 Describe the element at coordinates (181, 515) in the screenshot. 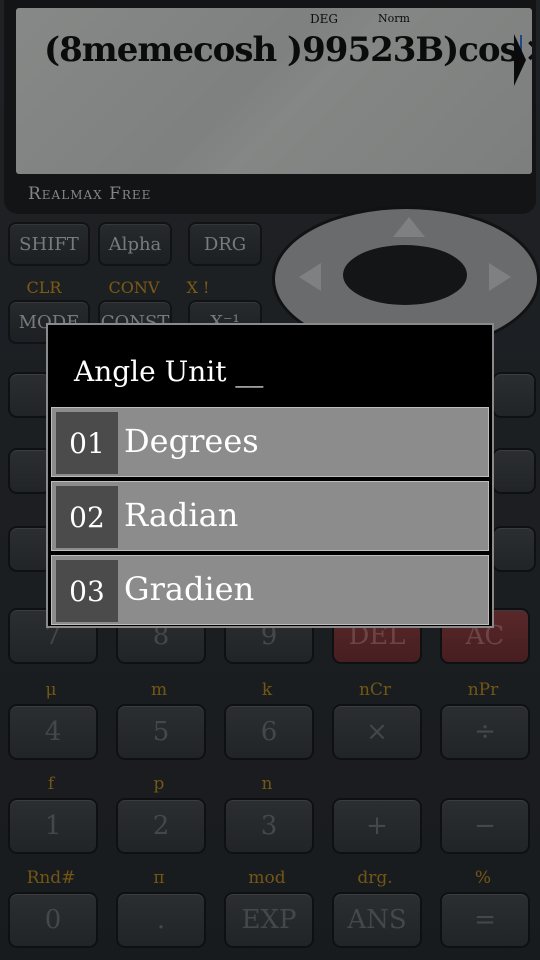

I see `option-label: Radian` at that location.